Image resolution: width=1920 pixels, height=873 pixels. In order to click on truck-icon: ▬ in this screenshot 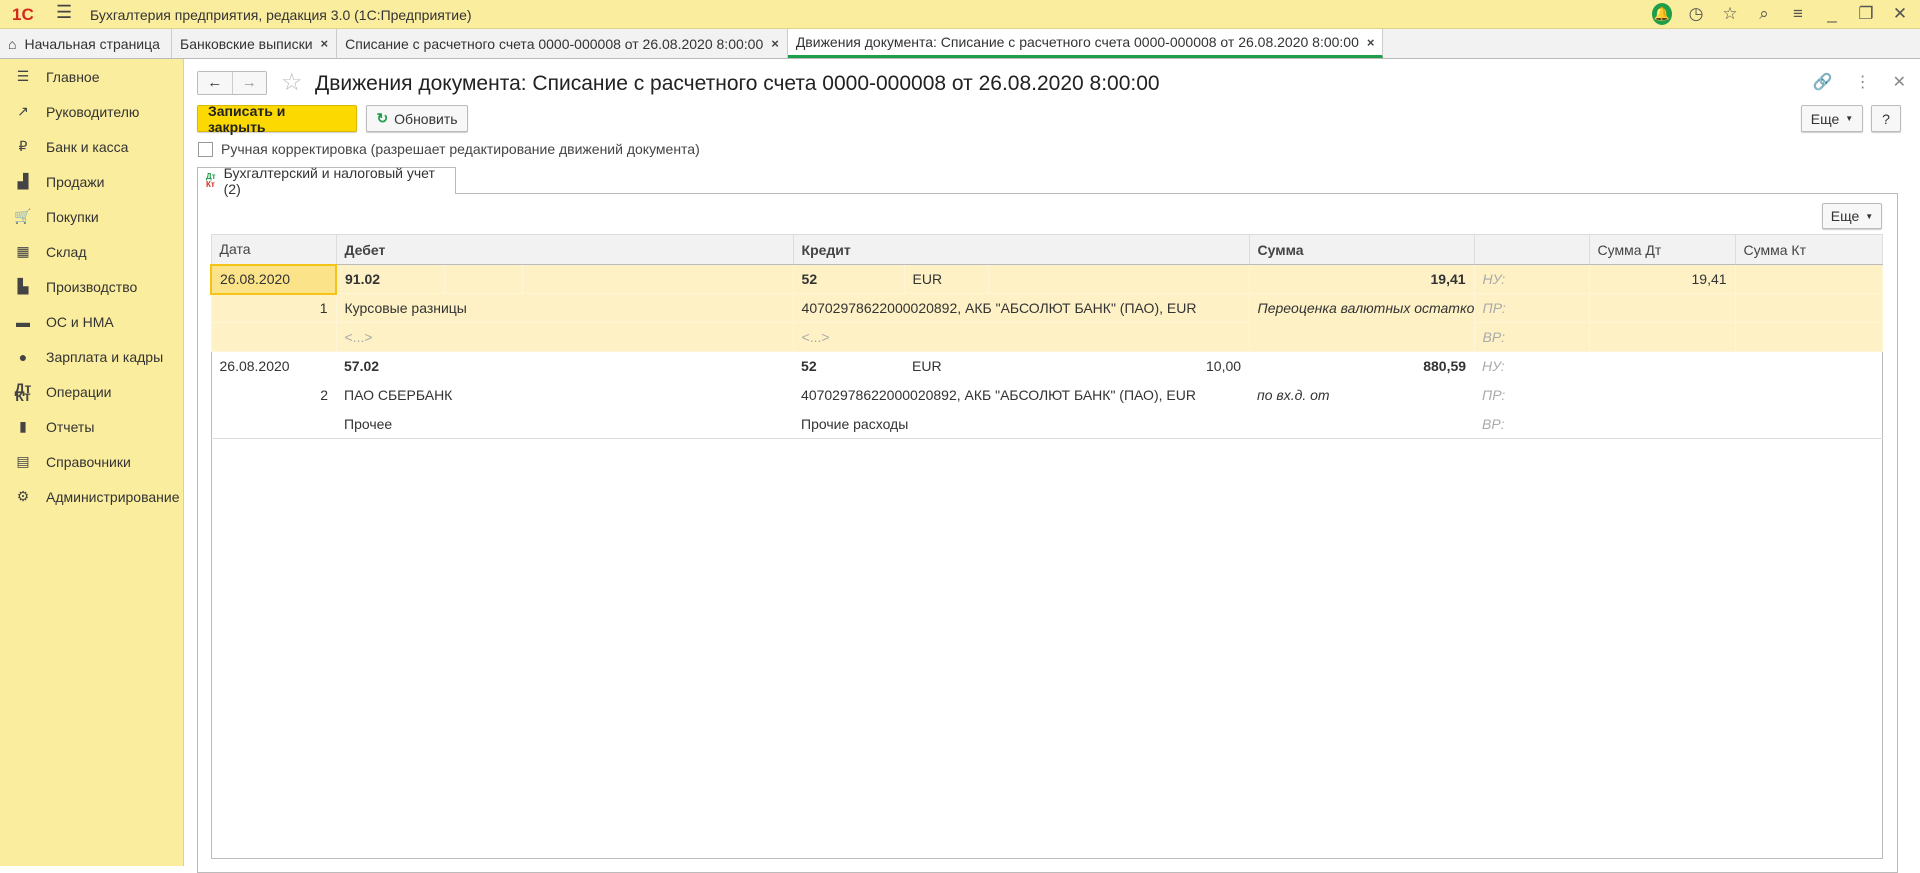, I will do `click(23, 321)`.